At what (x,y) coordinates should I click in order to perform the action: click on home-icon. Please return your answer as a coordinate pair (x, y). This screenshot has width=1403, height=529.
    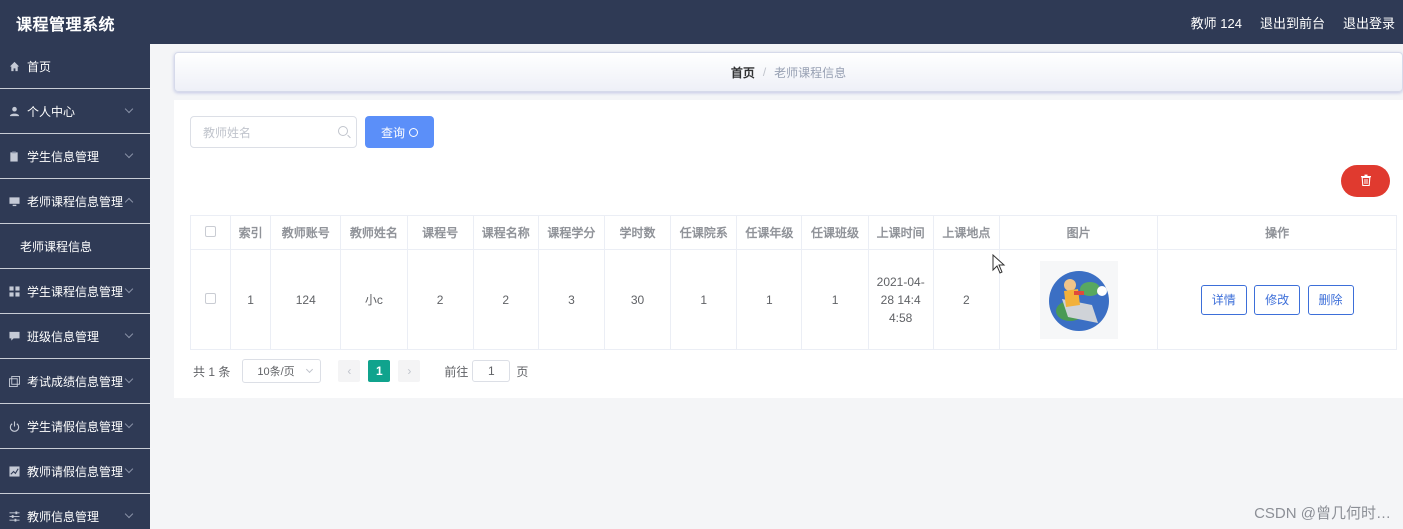
    Looking at the image, I should click on (14, 66).